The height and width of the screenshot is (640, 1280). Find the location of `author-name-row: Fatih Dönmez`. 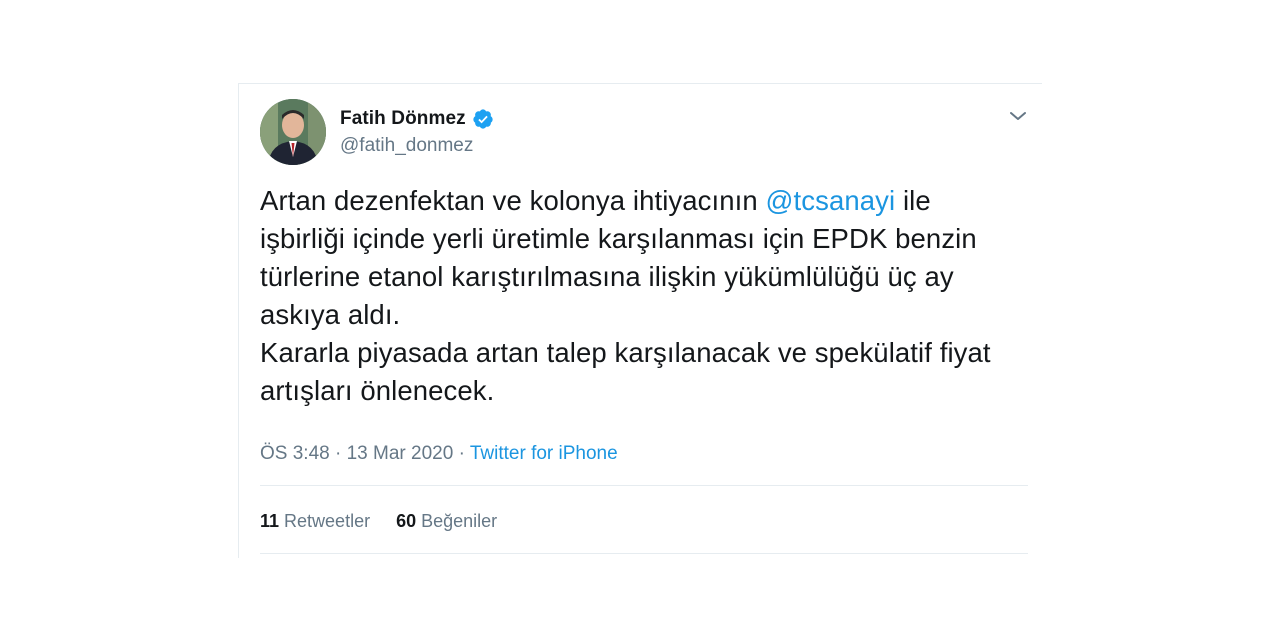

author-name-row: Fatih Dönmez is located at coordinates (417, 119).